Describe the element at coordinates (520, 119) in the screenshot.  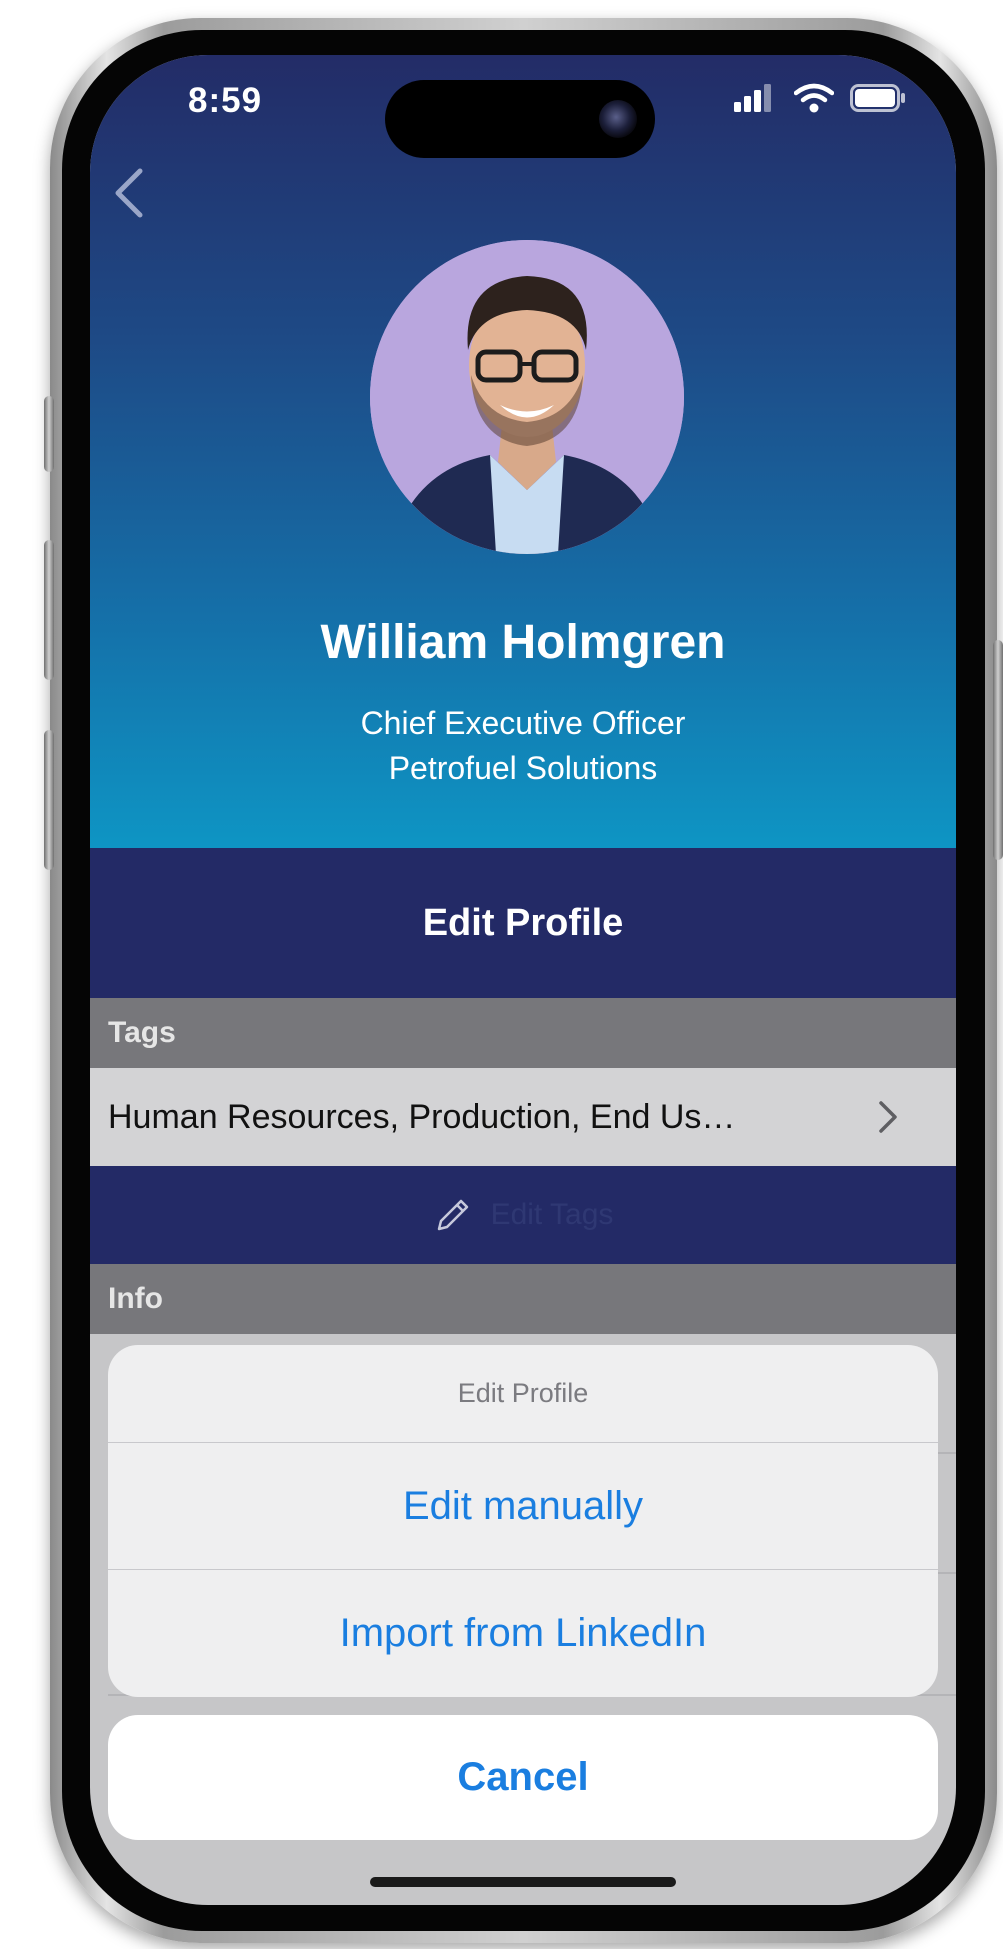
I see `dynamic-island` at that location.